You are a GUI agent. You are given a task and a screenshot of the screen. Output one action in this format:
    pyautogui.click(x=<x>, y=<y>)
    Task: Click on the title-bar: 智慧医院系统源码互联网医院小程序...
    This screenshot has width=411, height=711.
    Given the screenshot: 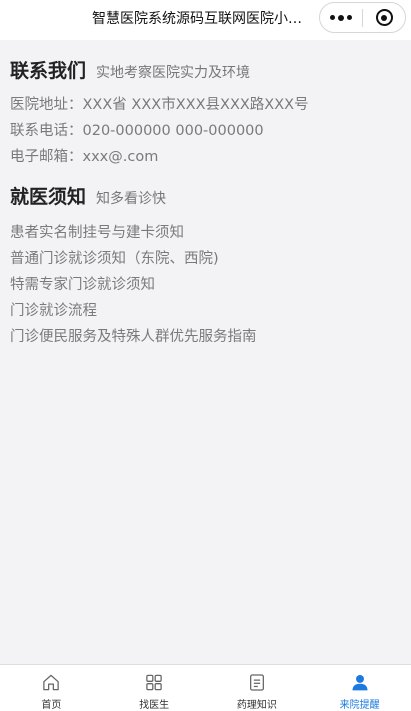 What is the action you would take?
    pyautogui.click(x=205, y=20)
    